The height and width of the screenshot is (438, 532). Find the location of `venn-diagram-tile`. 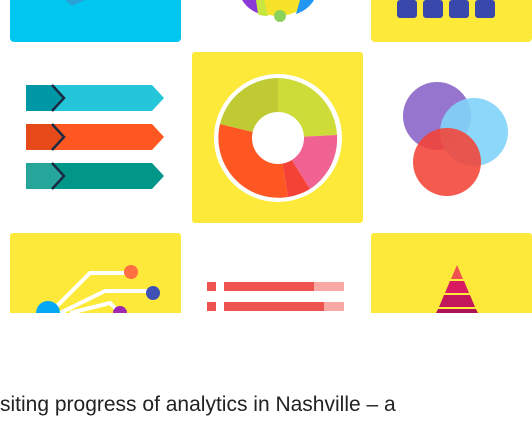

venn-diagram-tile is located at coordinates (451, 137).